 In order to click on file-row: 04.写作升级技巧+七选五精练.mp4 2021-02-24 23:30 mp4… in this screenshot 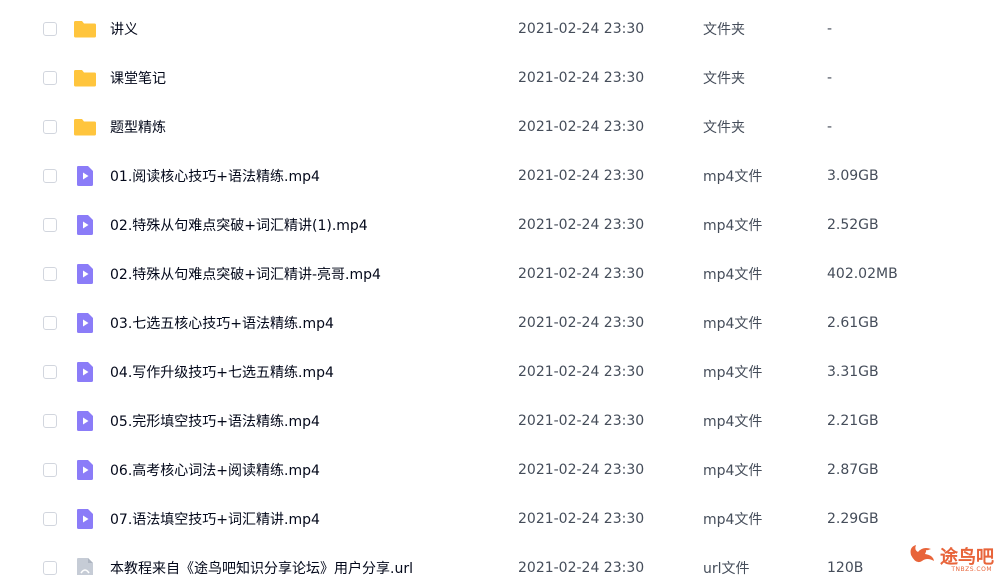, I will do `click(500, 371)`.